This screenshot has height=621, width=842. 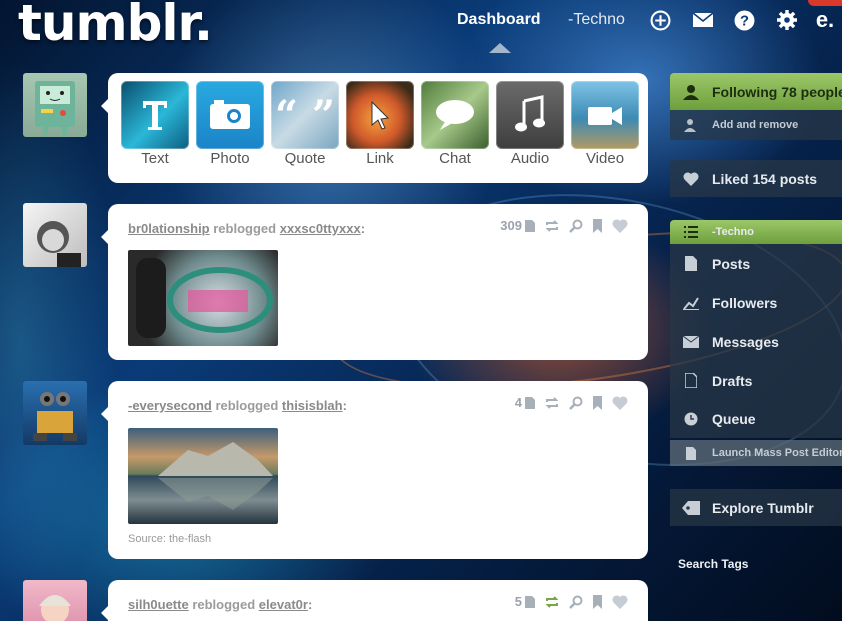 What do you see at coordinates (158, 604) in the screenshot?
I see `post-author-link: silh0uette` at bounding box center [158, 604].